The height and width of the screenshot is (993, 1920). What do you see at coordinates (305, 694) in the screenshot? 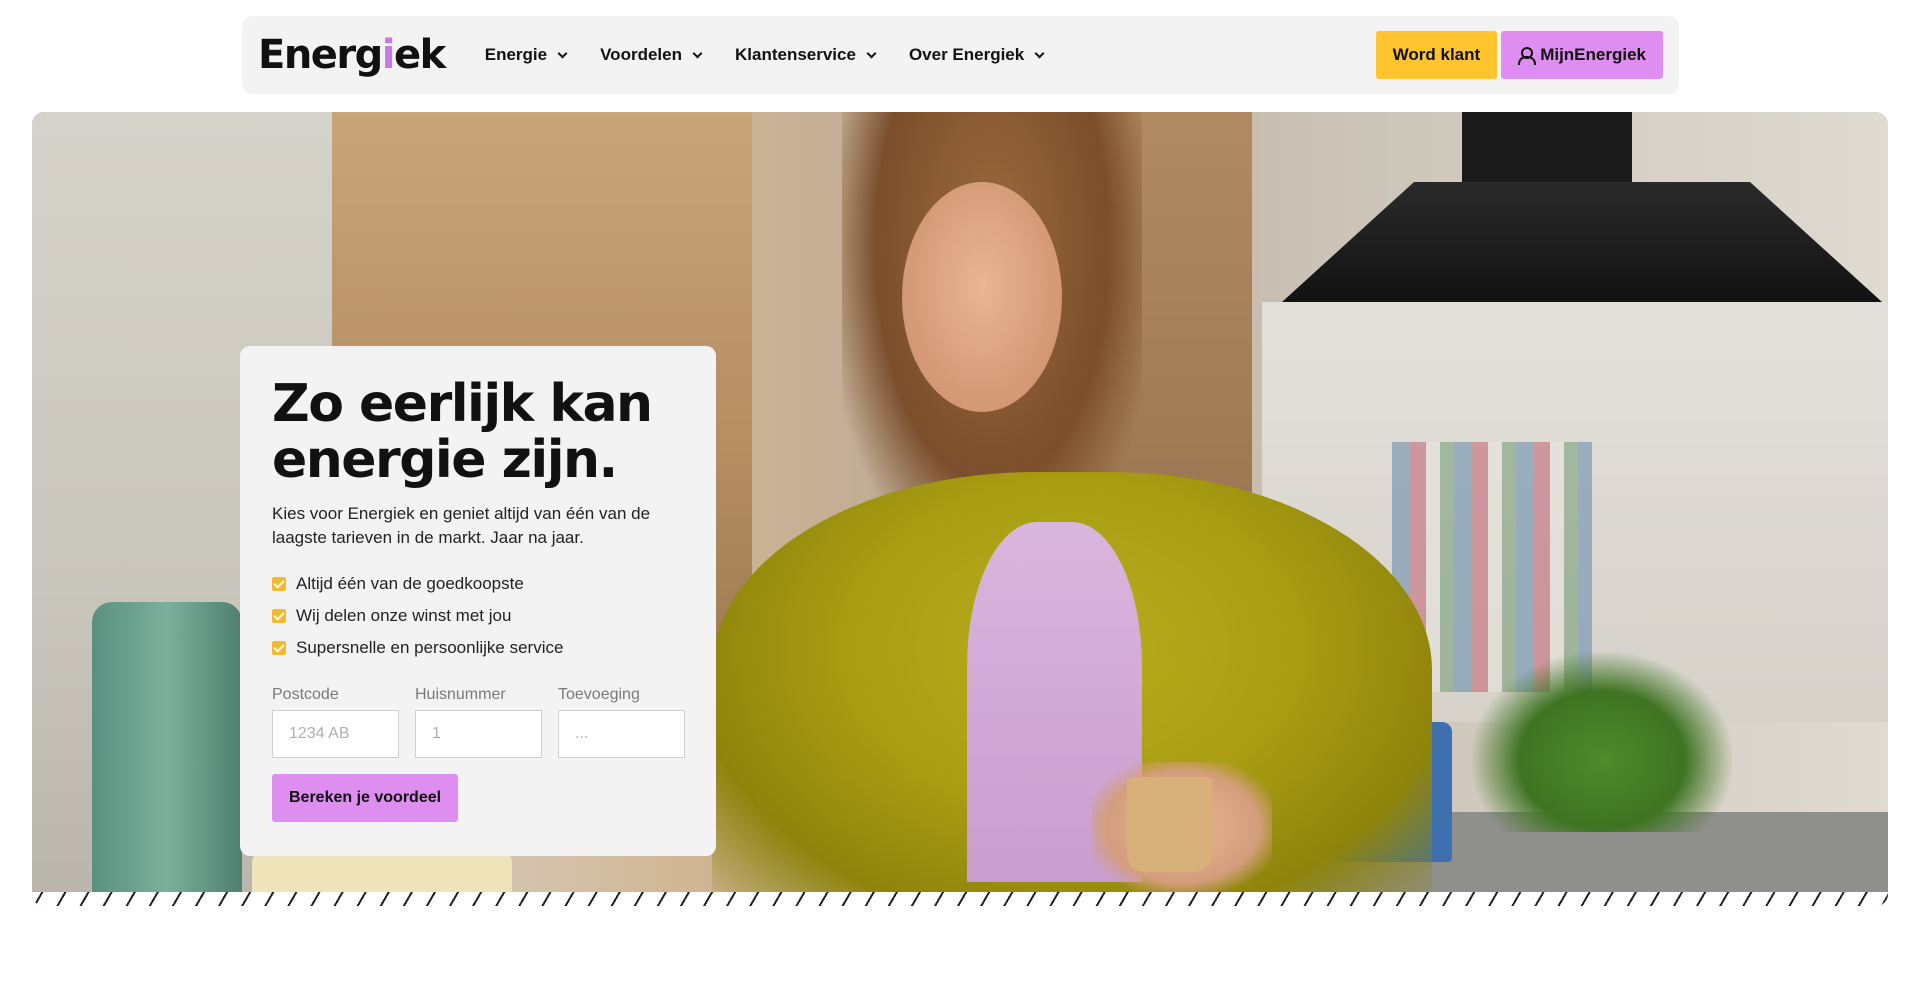
I see `postcode-label: Postcode` at bounding box center [305, 694].